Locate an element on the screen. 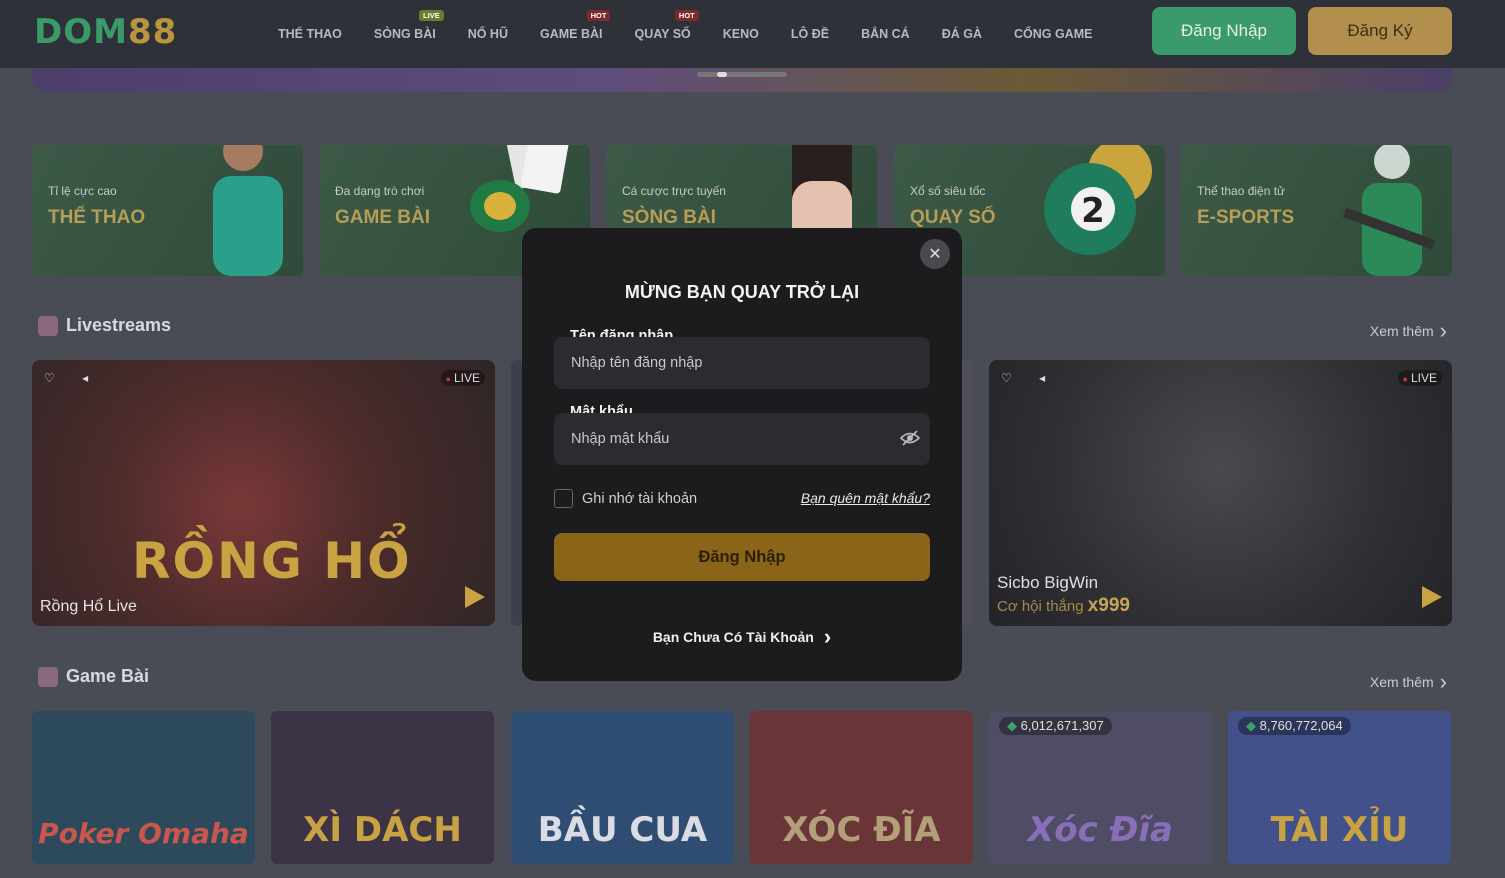 The width and height of the screenshot is (1505, 878). close-icon: ✕ is located at coordinates (935, 254).